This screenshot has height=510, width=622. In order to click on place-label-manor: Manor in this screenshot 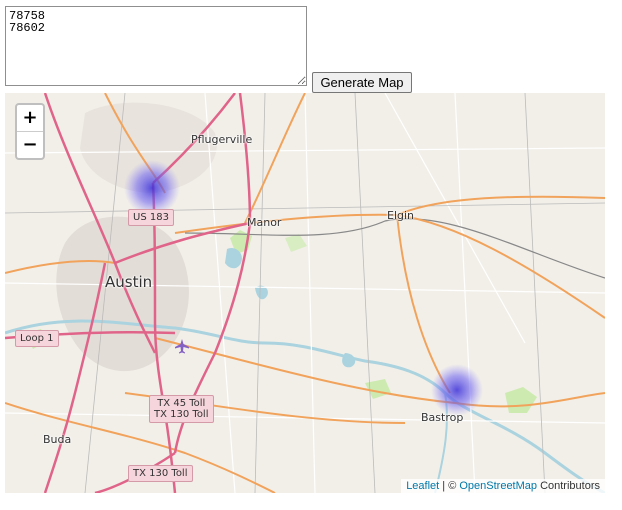, I will do `click(264, 222)`.